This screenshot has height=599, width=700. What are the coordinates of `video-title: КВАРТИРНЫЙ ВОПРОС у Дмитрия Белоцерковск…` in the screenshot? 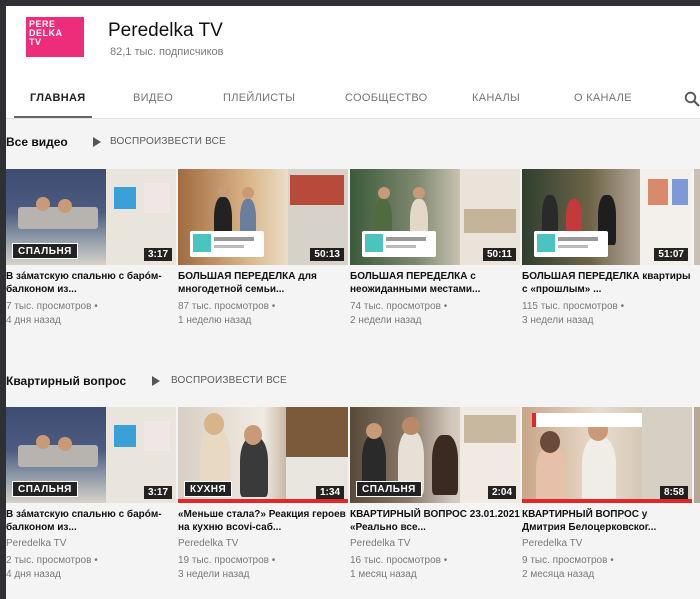 It's located at (607, 521).